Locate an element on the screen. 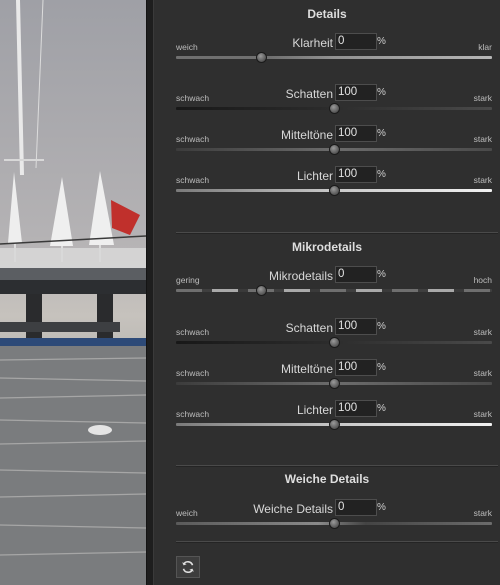 The image size is (500, 585). slider-row-mikrodetails: gering Mikrodetails 0 % hoch is located at coordinates (327, 285).